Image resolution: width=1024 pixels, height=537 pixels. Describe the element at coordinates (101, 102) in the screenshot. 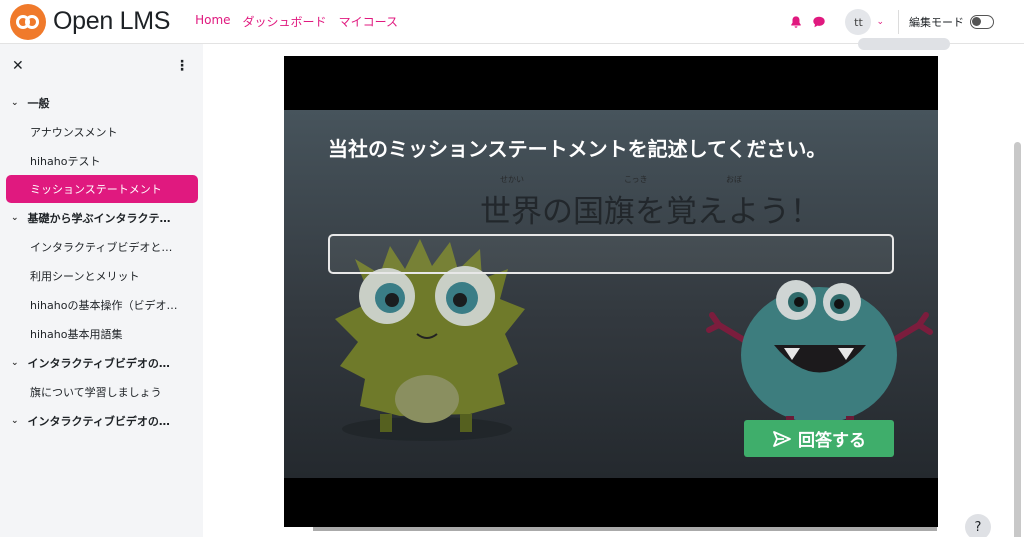

I see `section-general: ⌄ 一般` at that location.